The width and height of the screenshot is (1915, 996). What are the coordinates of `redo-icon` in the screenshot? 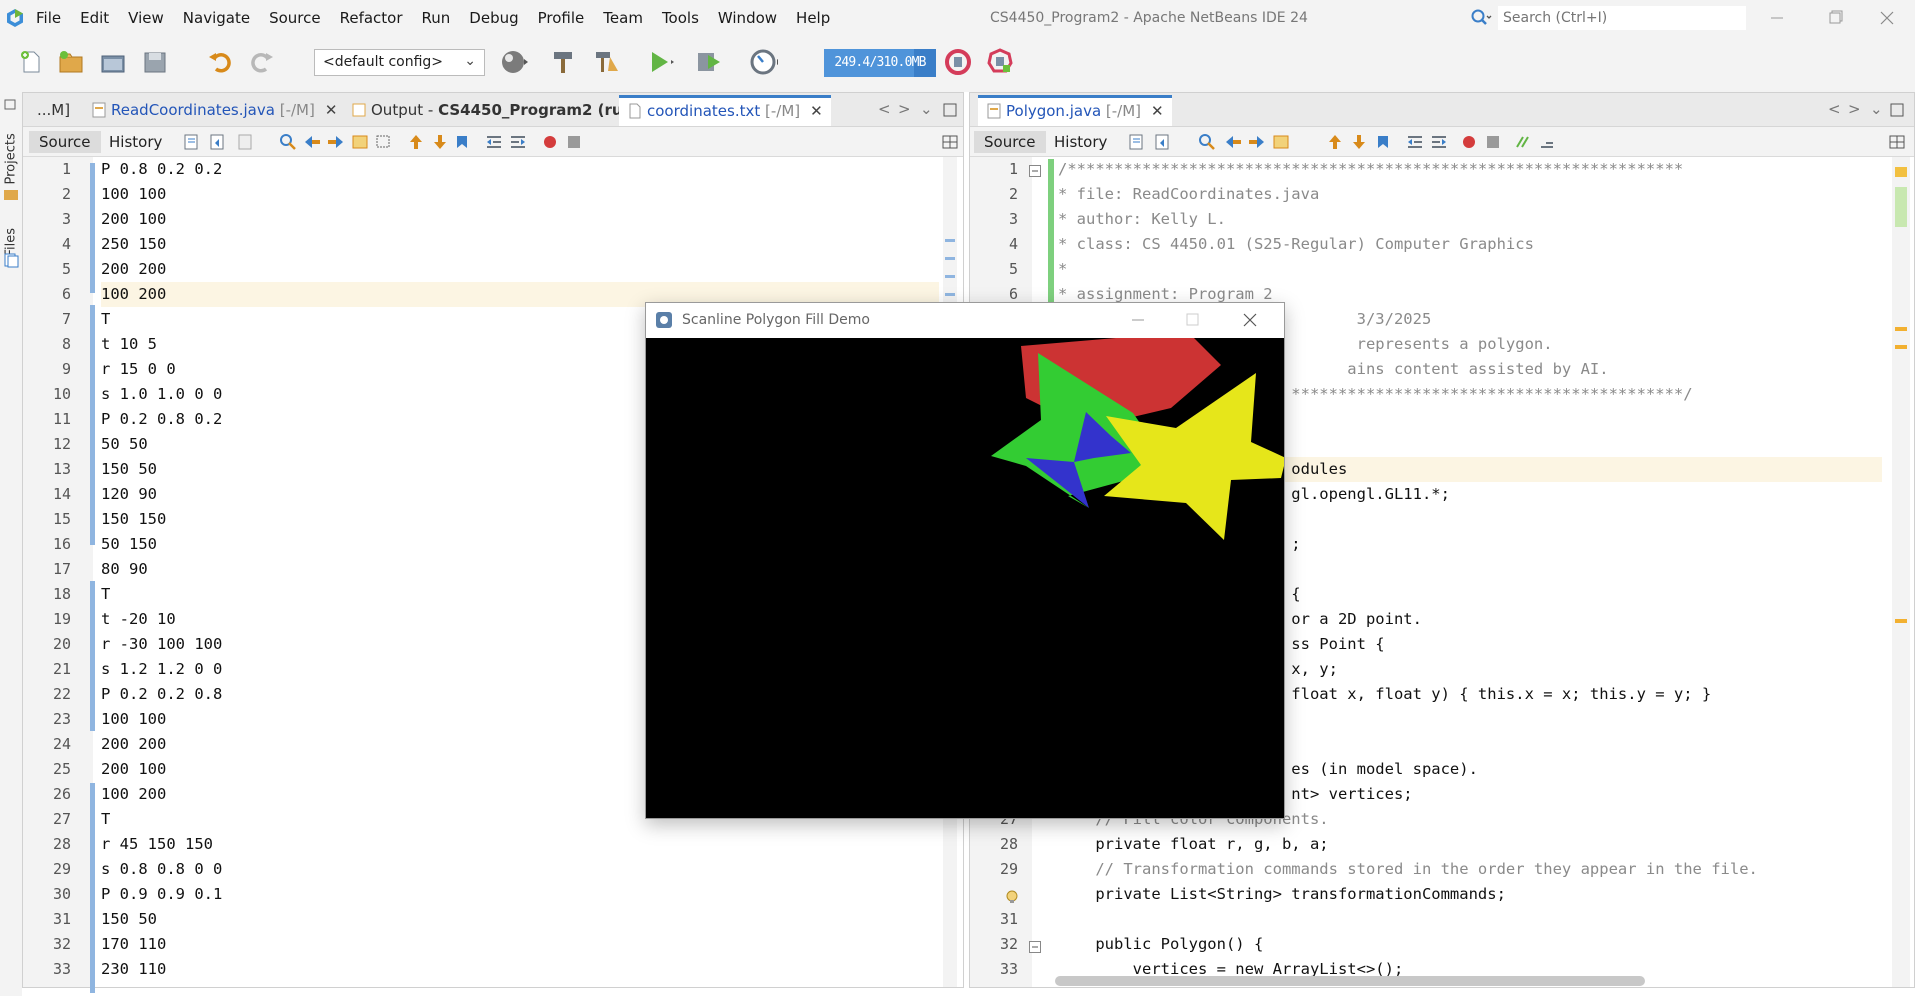 It's located at (261, 62).